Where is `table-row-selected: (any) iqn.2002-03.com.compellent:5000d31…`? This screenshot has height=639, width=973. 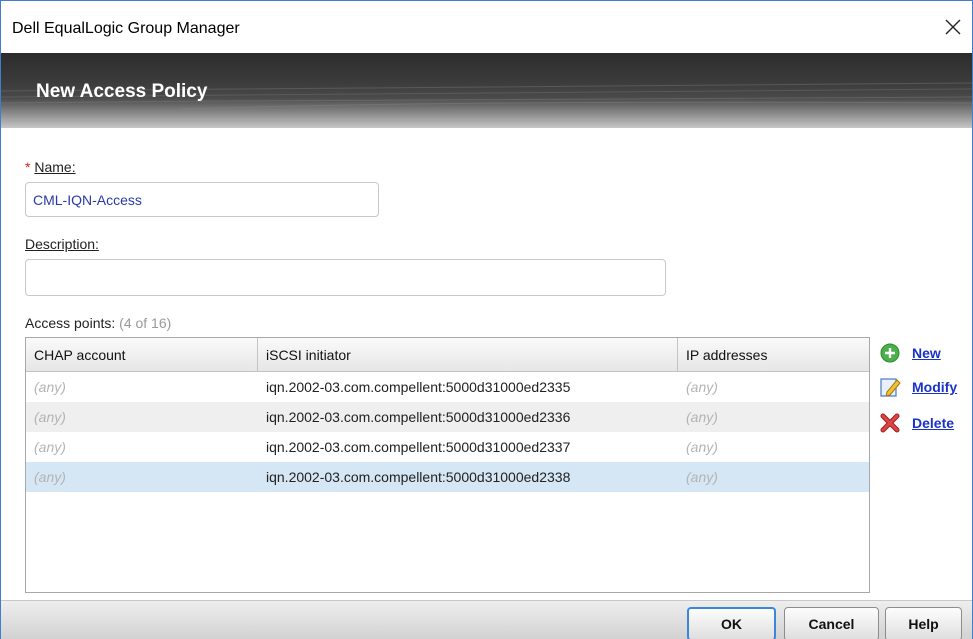
table-row-selected: (any) iqn.2002-03.com.compellent:5000d31… is located at coordinates (447, 477).